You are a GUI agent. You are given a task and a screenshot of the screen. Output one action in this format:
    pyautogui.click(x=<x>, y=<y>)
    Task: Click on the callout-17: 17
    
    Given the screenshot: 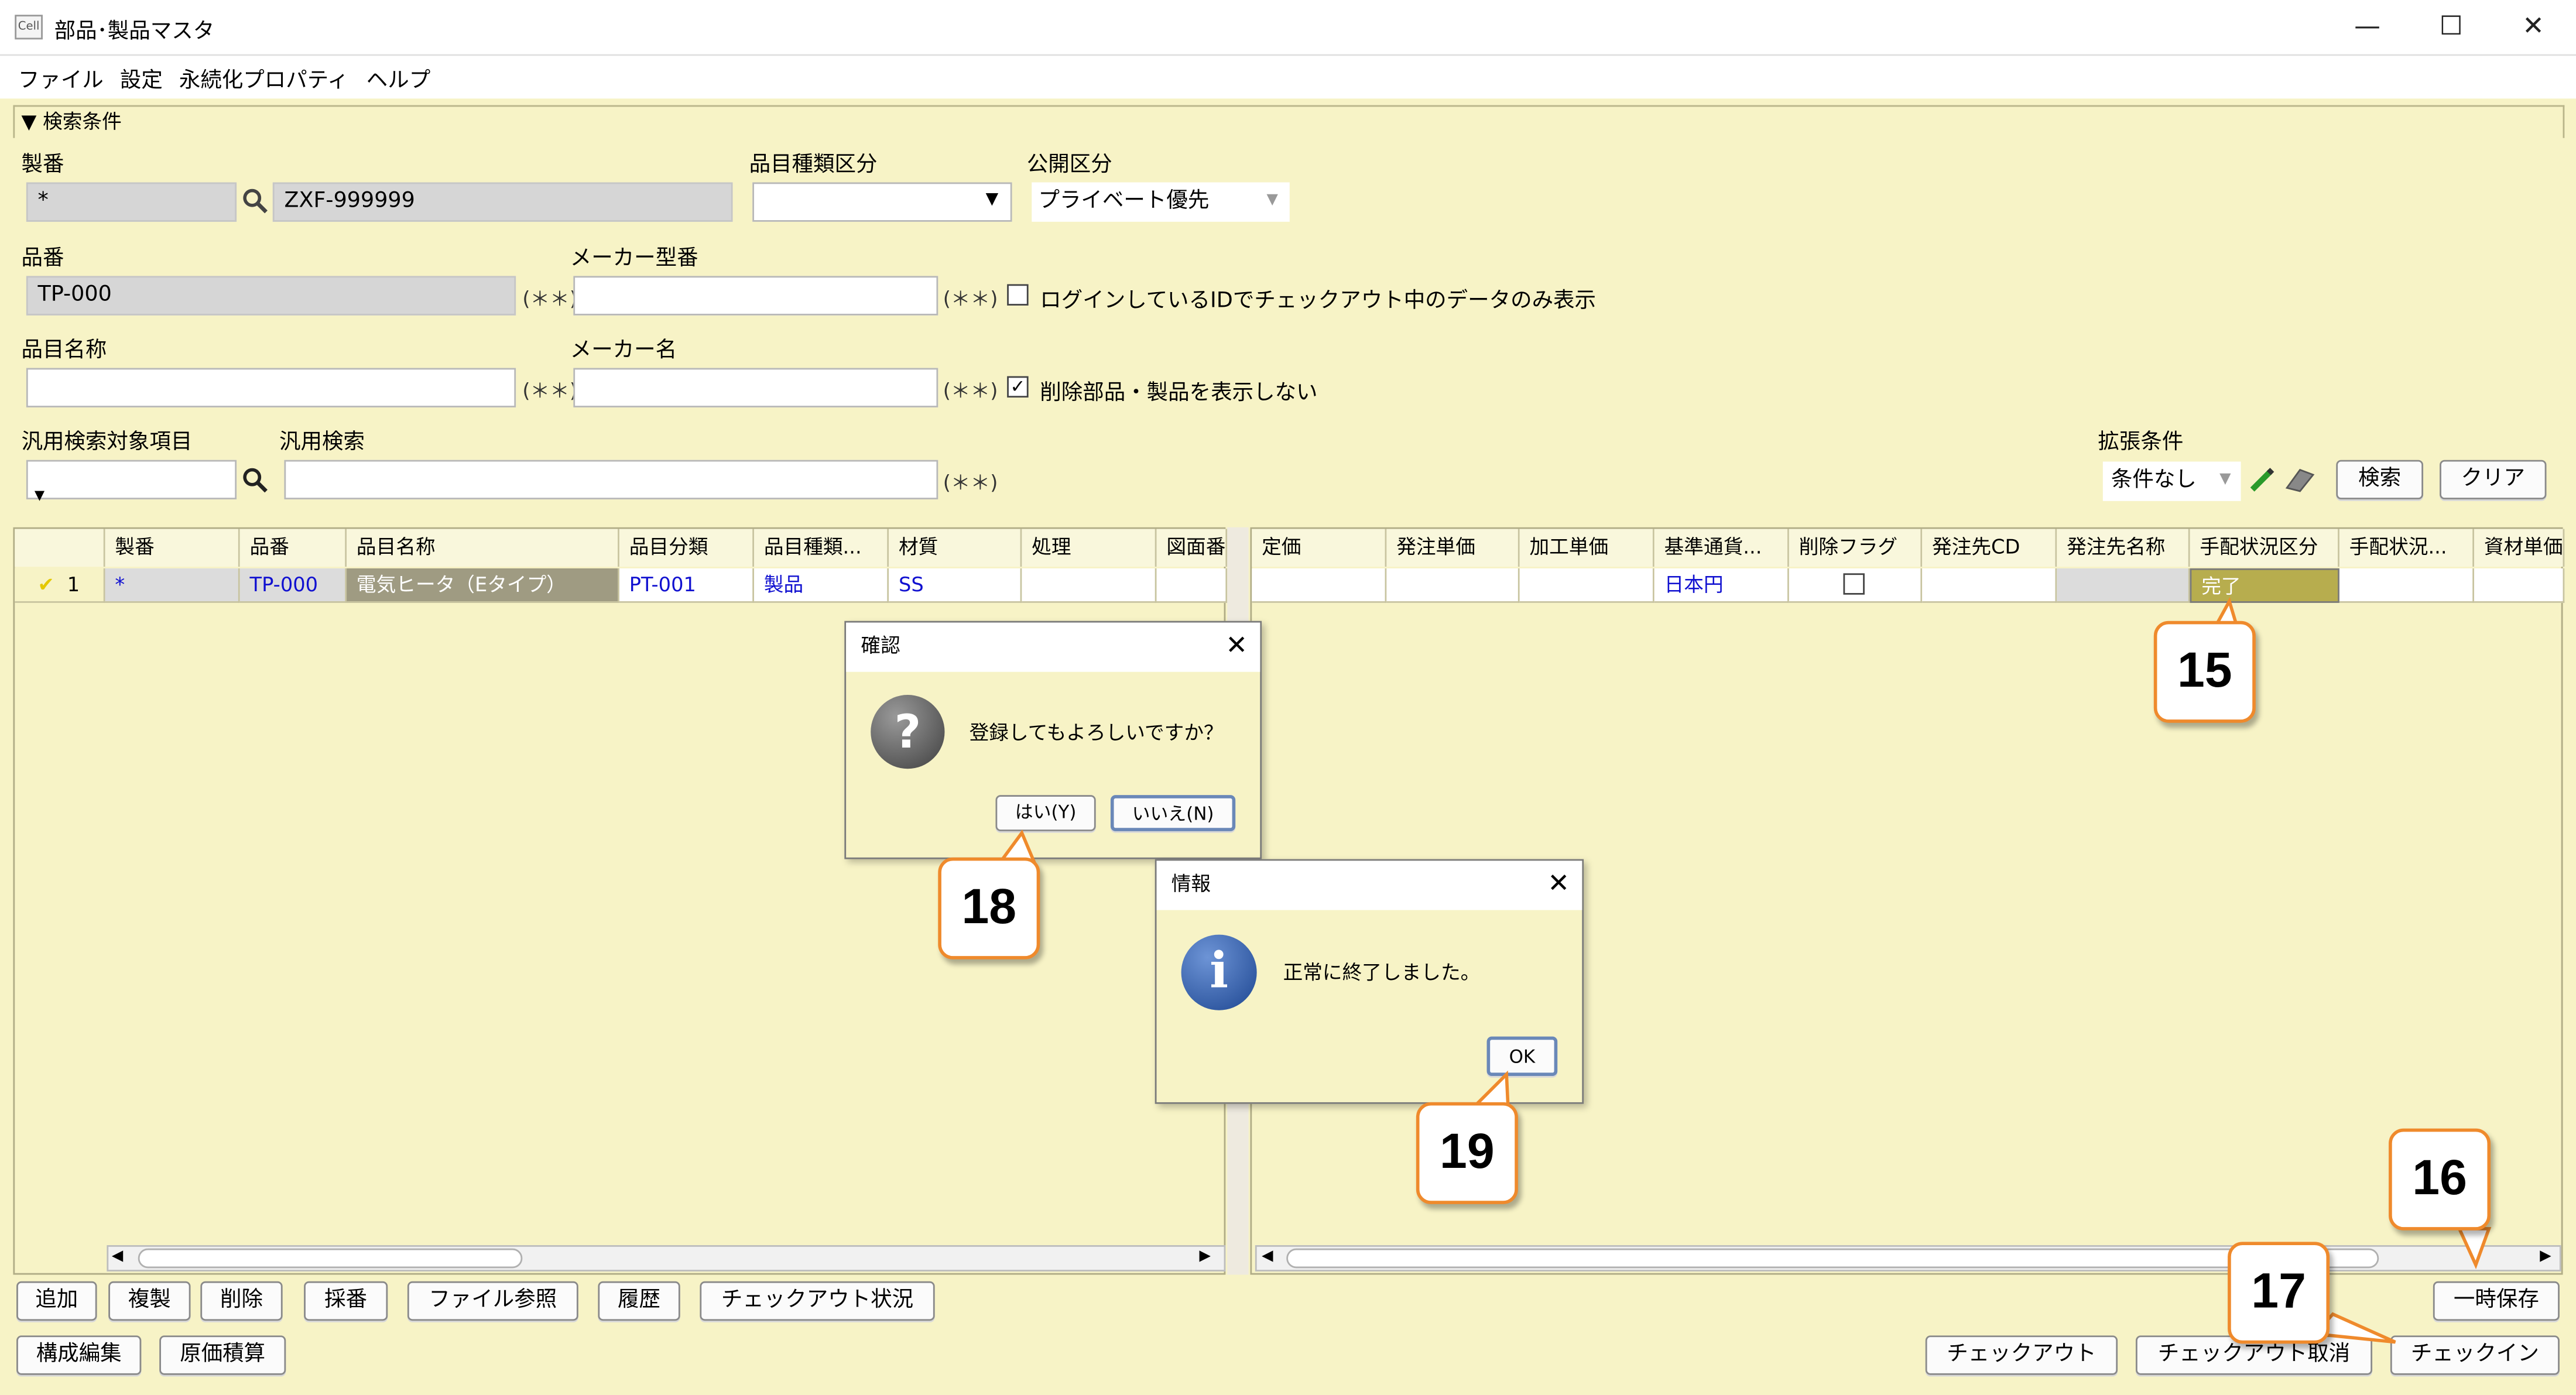 What is the action you would take?
    pyautogui.click(x=2279, y=1293)
    